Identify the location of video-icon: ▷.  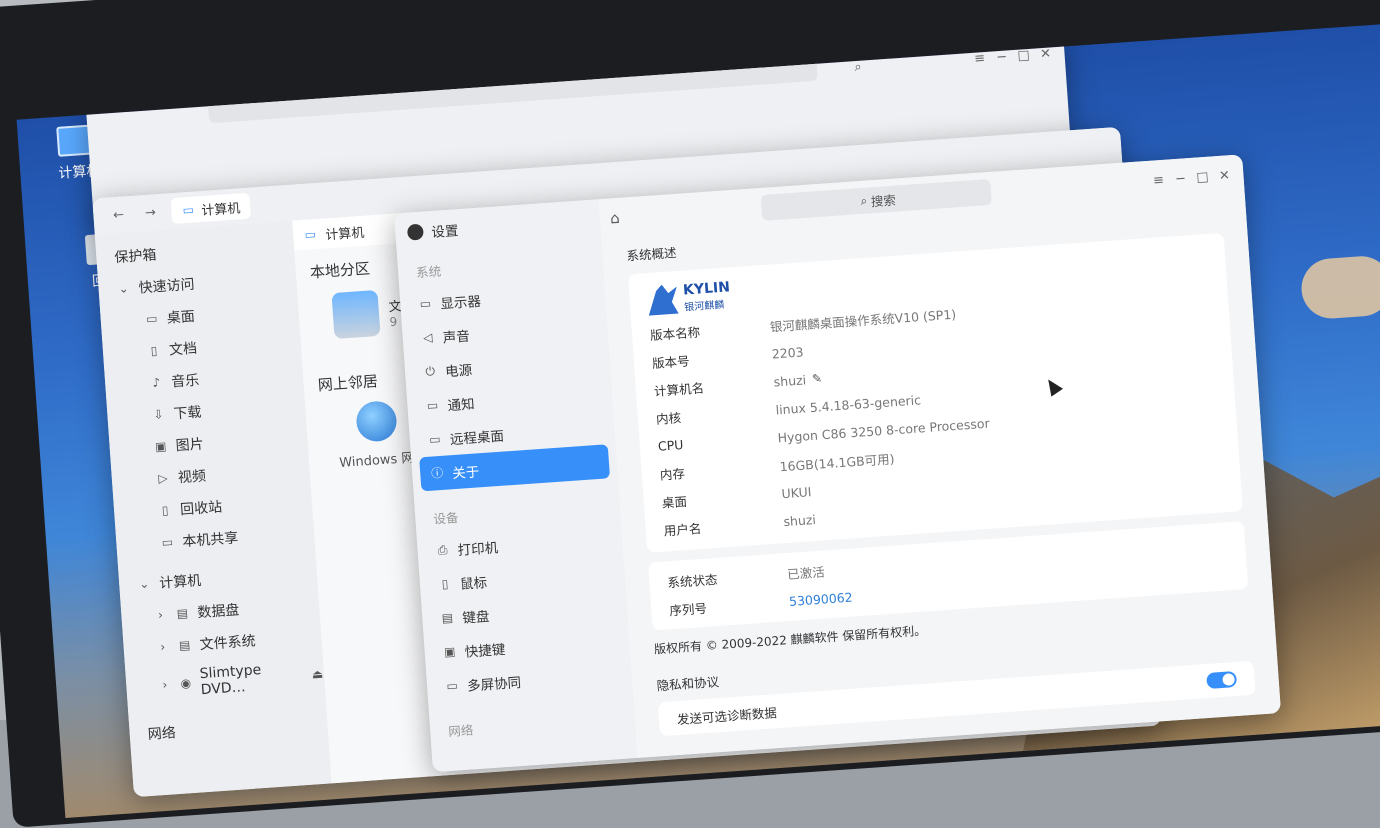
(163, 478).